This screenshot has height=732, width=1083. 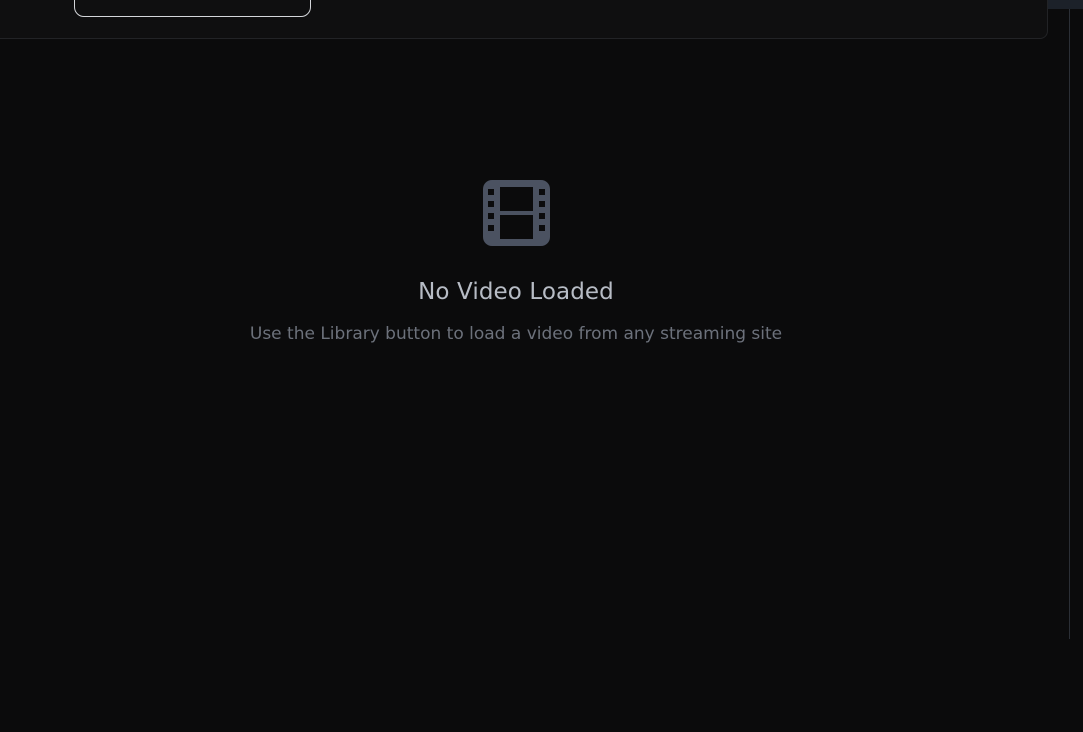 I want to click on right-panel-divider, so click(x=1069, y=324).